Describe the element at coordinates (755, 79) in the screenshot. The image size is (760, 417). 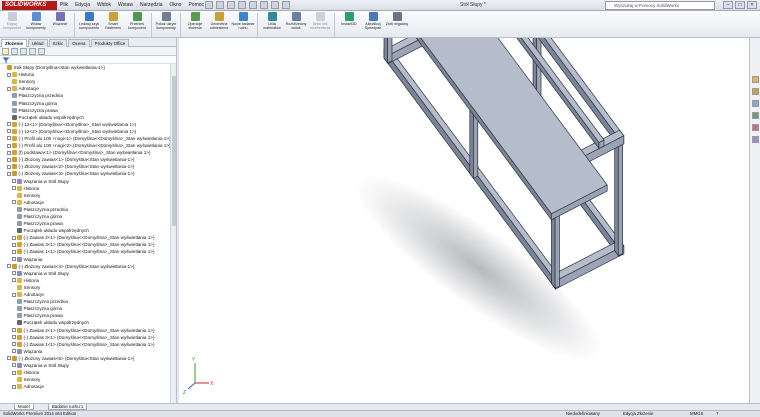
I see `solidworks-resources-icon` at that location.